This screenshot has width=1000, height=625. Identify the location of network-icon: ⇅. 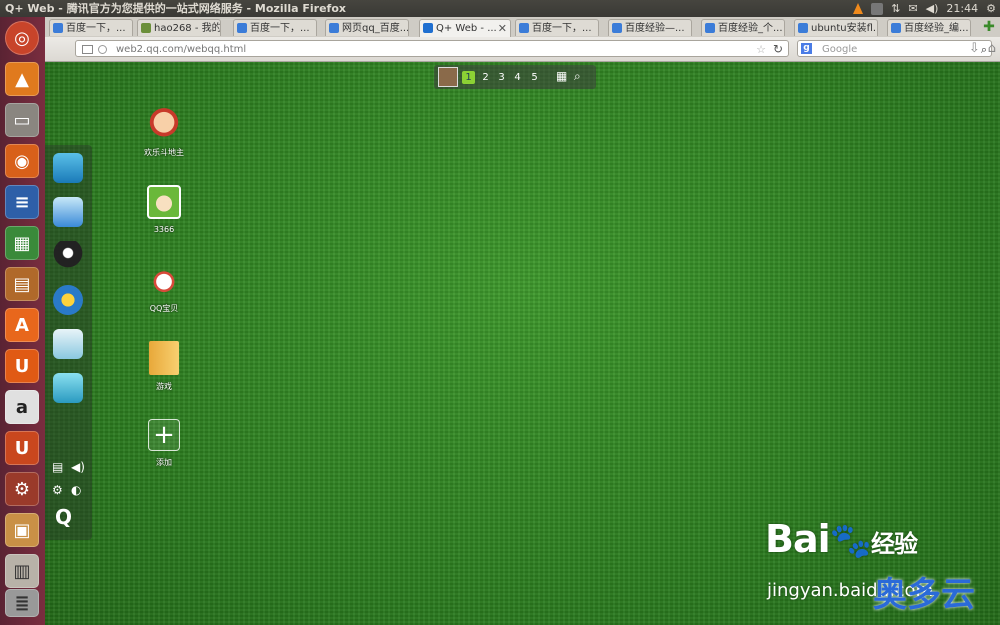
(895, 8).